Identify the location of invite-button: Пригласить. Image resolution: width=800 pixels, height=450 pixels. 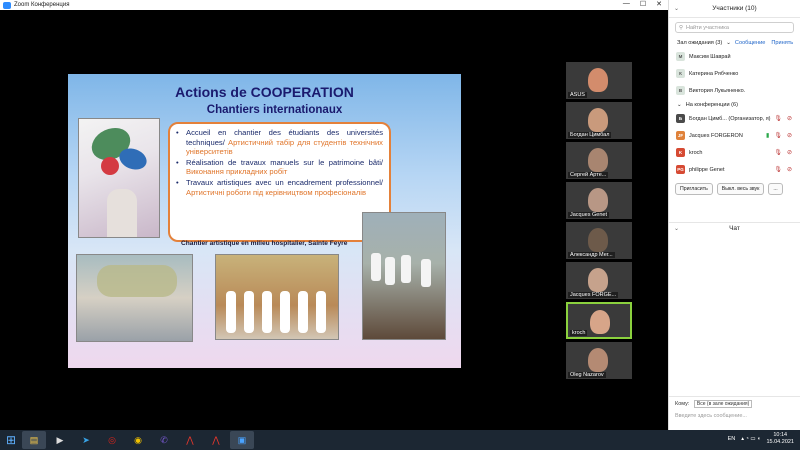
(694, 189).